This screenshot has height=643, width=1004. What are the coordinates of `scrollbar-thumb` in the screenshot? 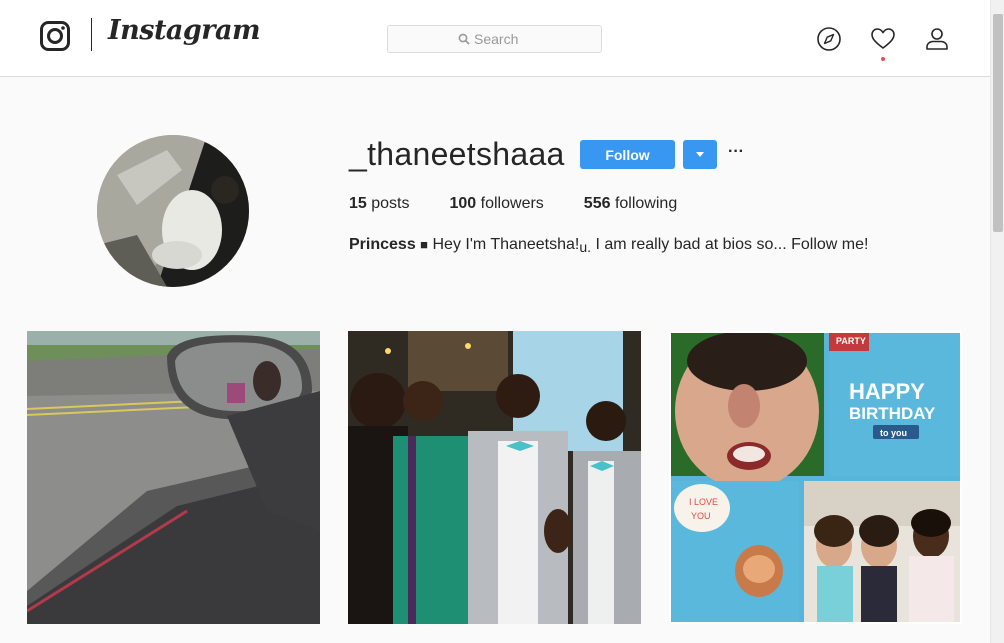 It's located at (998, 123).